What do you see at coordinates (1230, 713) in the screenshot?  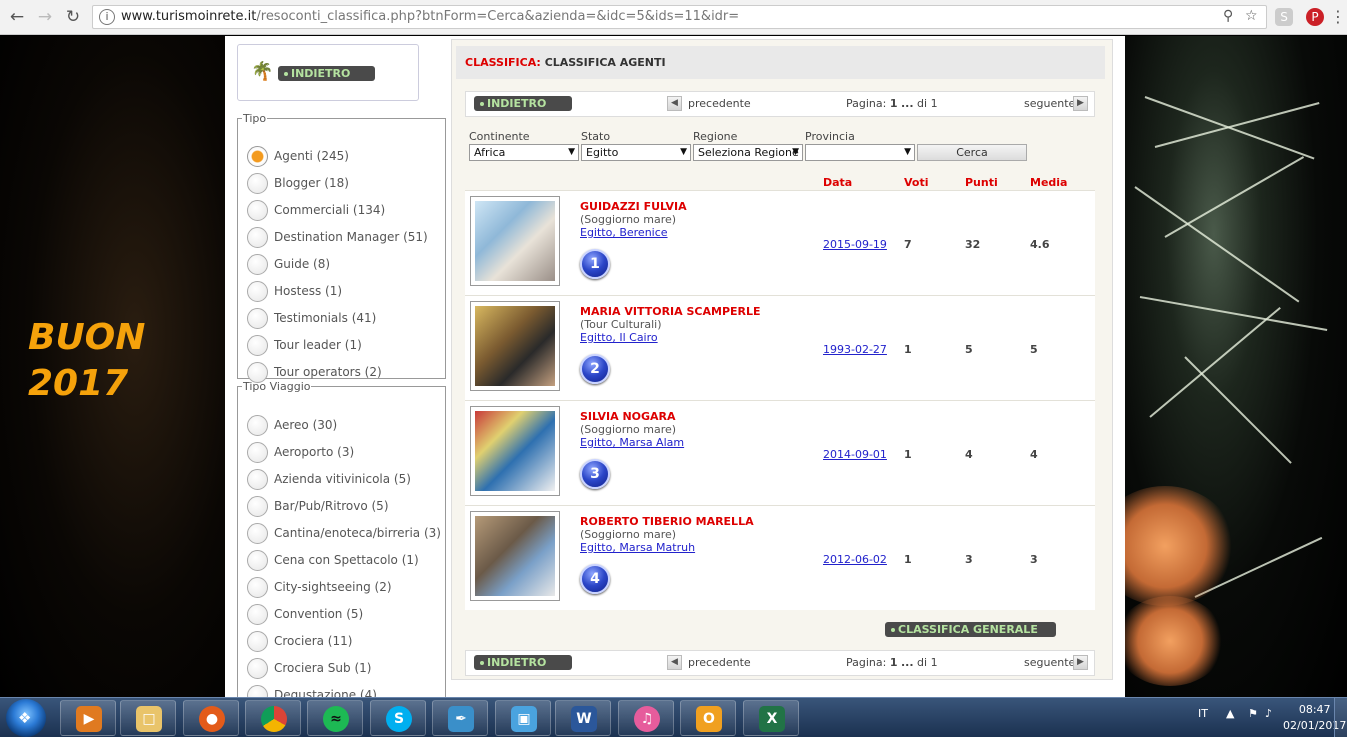 I see `chevron-up-icon: ▲` at bounding box center [1230, 713].